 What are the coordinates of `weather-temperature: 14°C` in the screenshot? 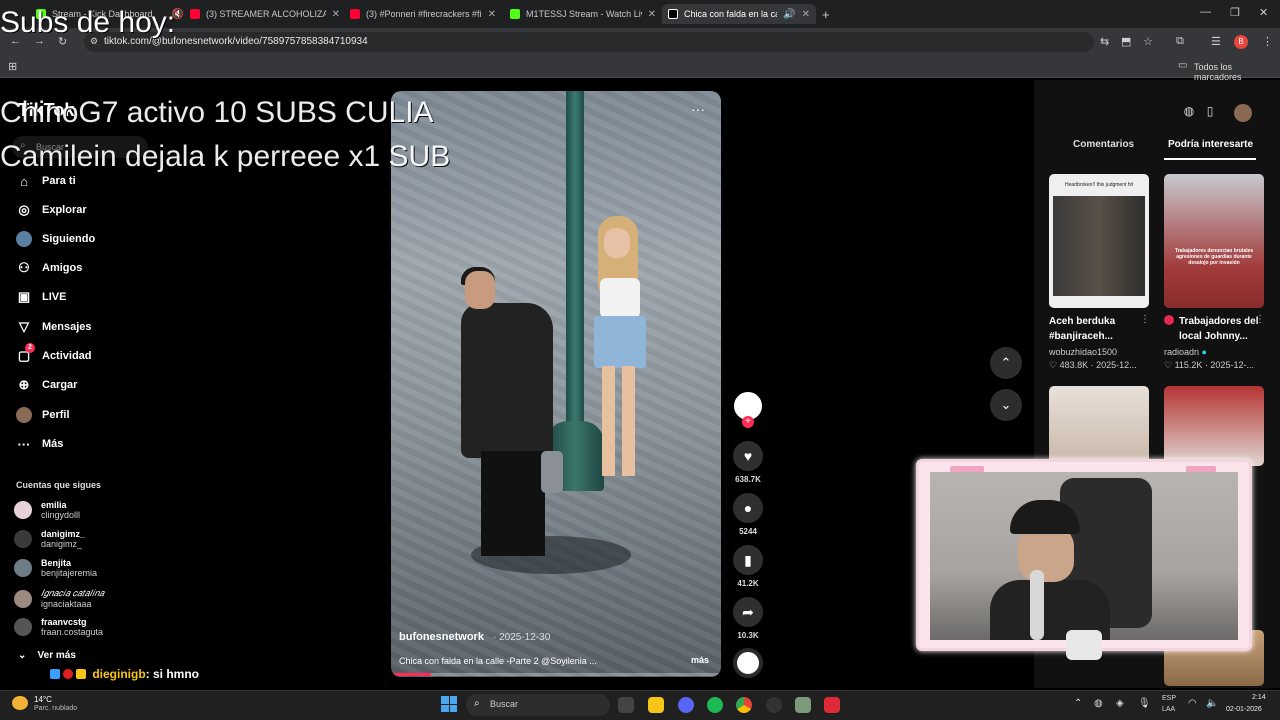 It's located at (43, 699).